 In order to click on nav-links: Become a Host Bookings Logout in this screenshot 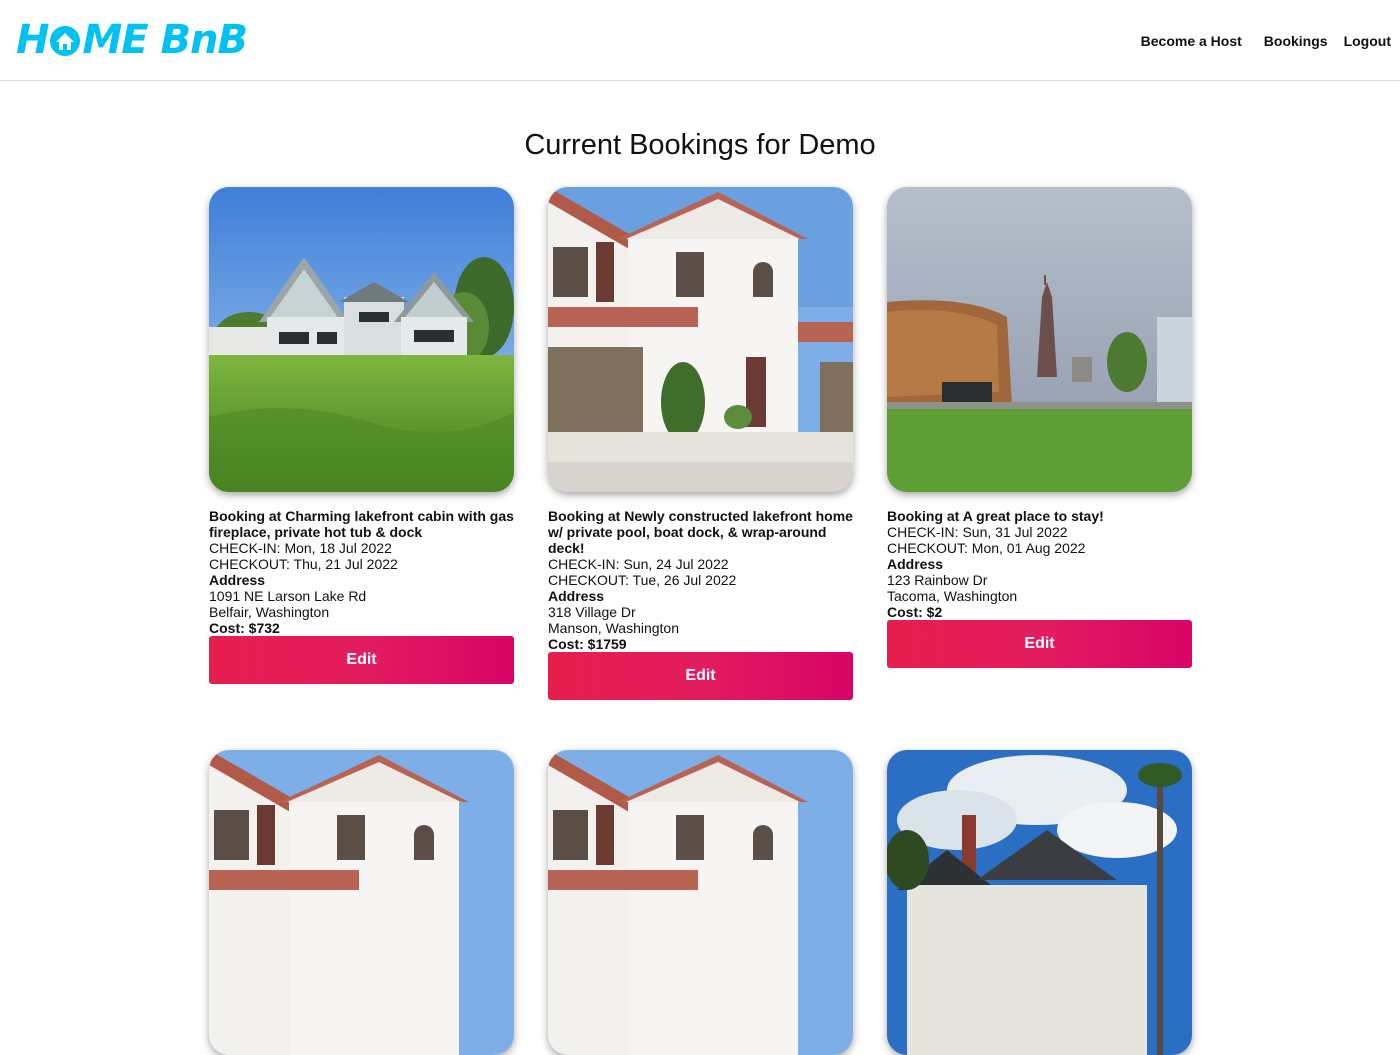, I will do `click(1266, 41)`.